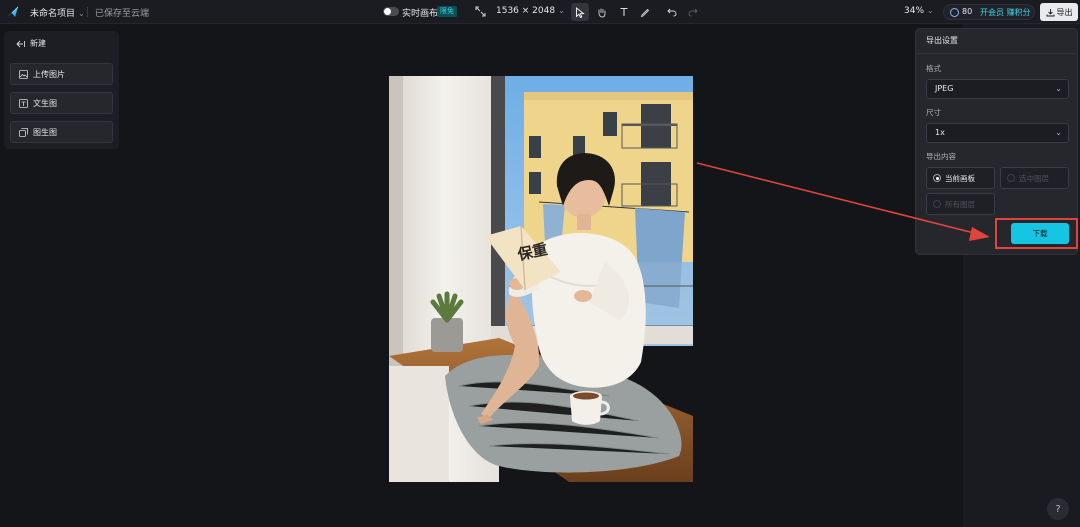 This screenshot has height=527, width=1080. What do you see at coordinates (61, 90) in the screenshot?
I see `left-create-panel: 新建 上传图片 文生图 图生图` at bounding box center [61, 90].